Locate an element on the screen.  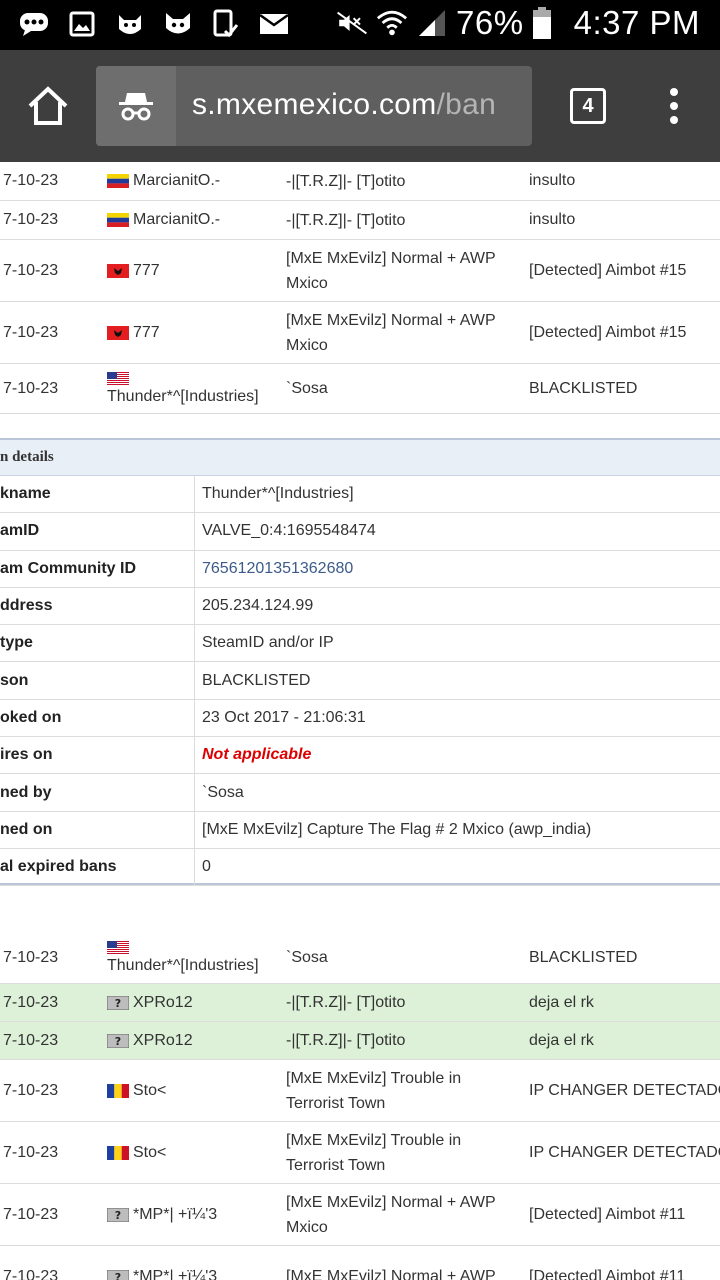
venezuela-flag-icon is located at coordinates (118, 181).